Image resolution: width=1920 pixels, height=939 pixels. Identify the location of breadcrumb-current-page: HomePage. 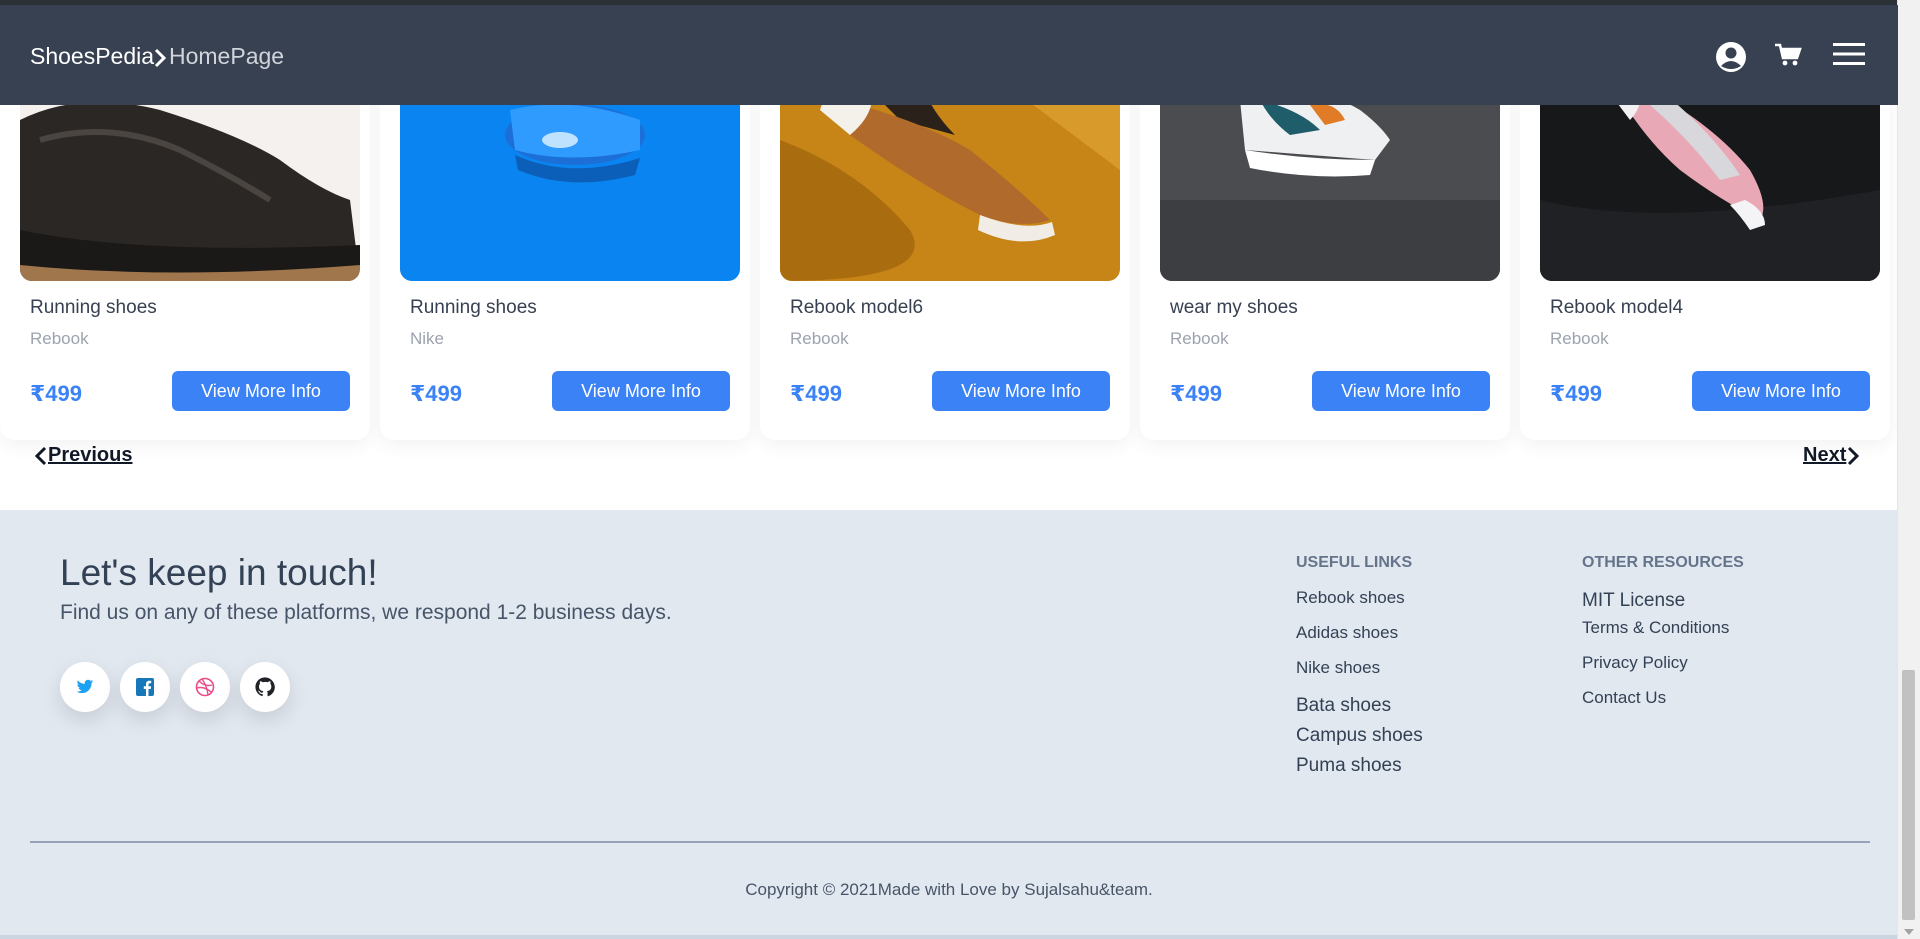
(227, 56).